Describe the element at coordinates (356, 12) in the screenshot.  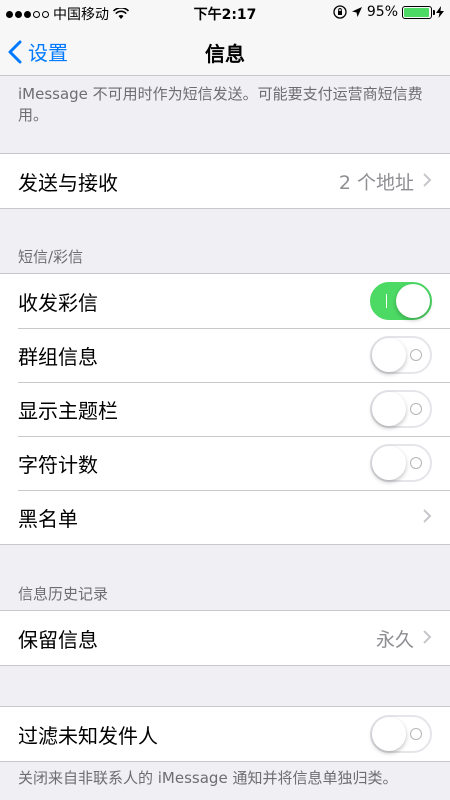
I see `location-icon` at that location.